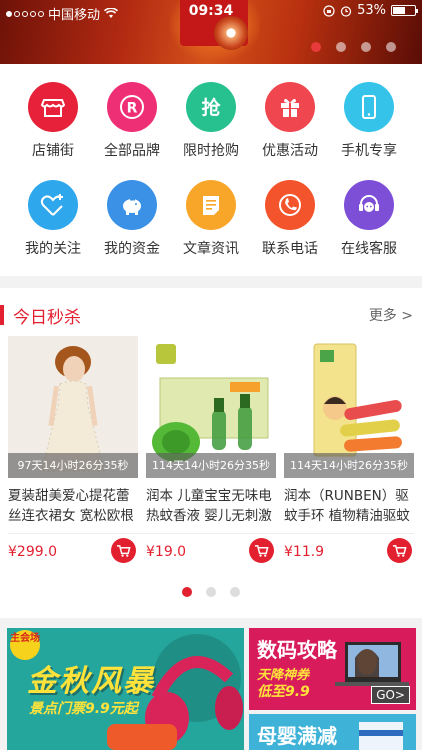  I want to click on nav-label: 我的资金, so click(132, 249).